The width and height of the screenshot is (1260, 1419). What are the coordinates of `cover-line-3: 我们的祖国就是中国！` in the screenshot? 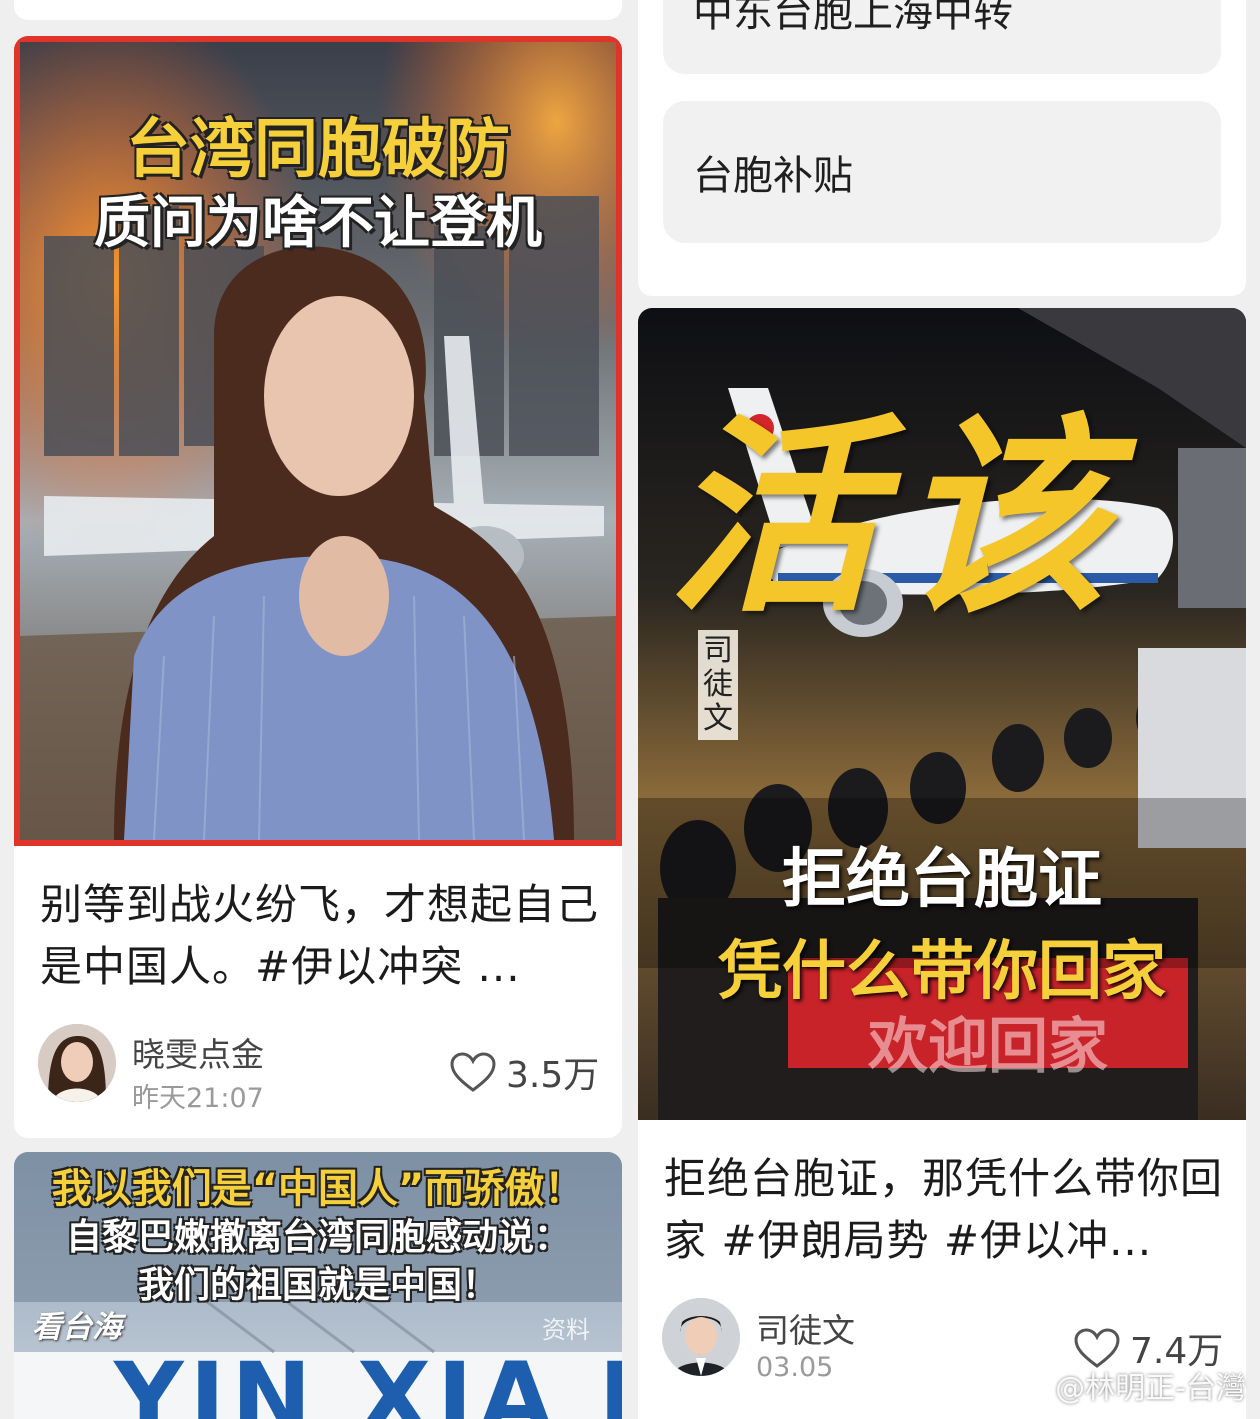 It's located at (317, 1285).